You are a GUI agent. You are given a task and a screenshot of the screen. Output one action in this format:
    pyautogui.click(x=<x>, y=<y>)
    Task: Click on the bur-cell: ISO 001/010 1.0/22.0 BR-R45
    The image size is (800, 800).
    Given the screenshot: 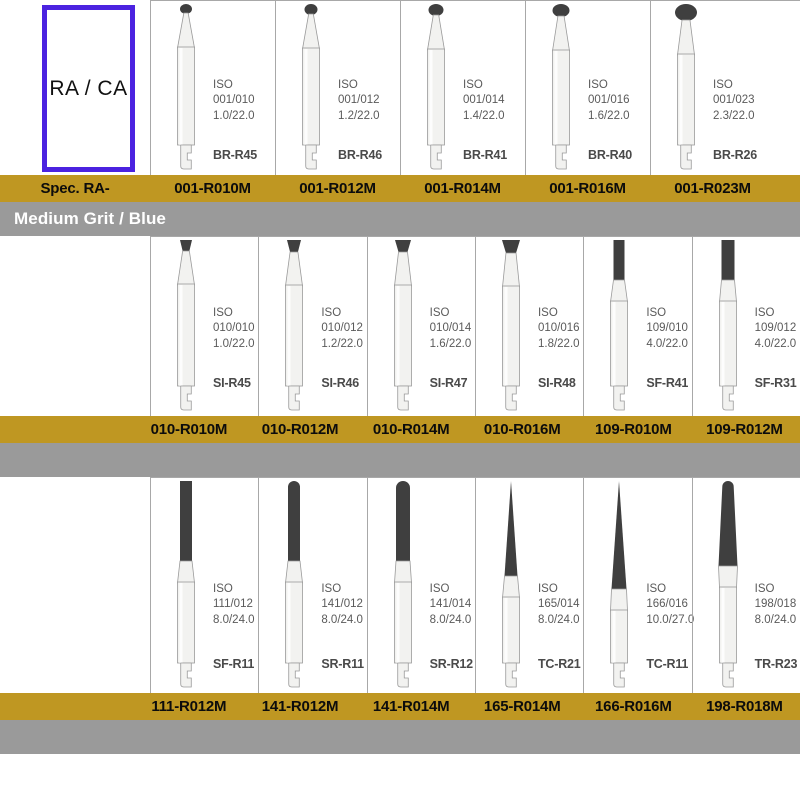 What is the action you would take?
    pyautogui.click(x=212, y=87)
    